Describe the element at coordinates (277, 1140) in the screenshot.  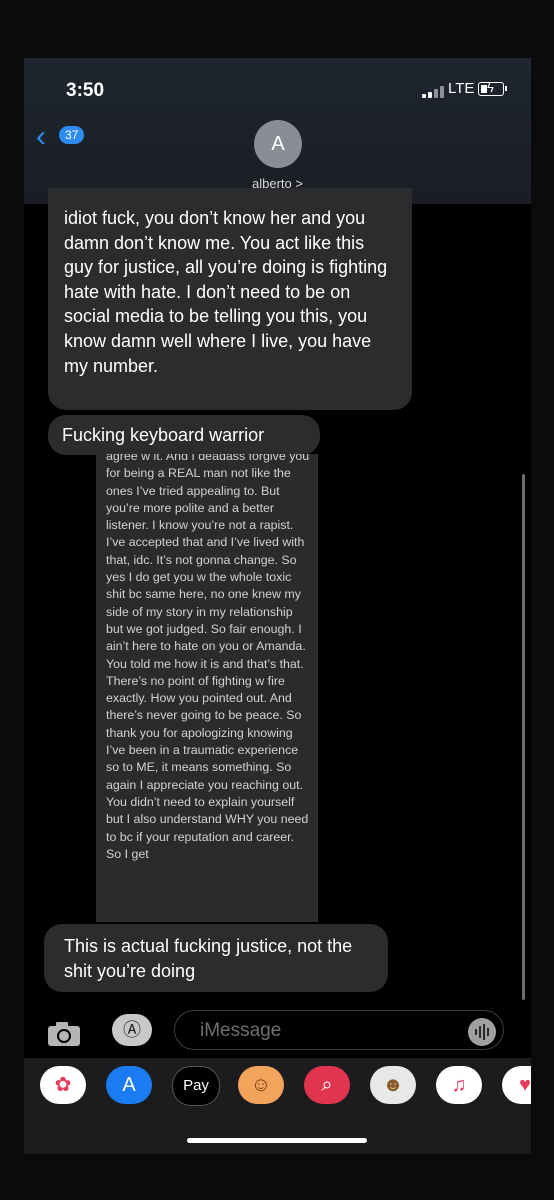
I see `home-indicator` at that location.